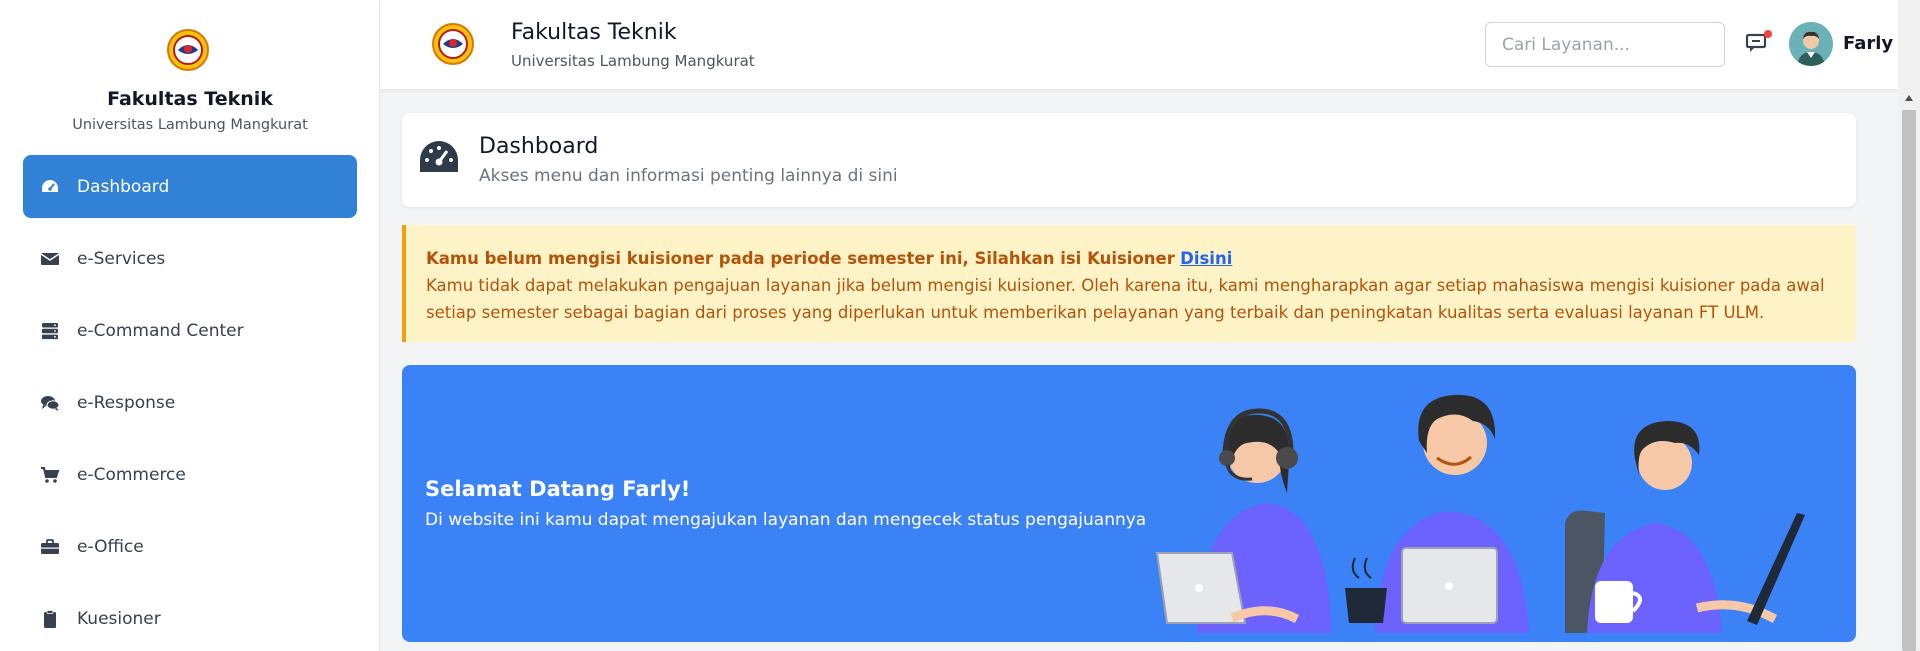  I want to click on sidebar-item-label: e-Response, so click(126, 402).